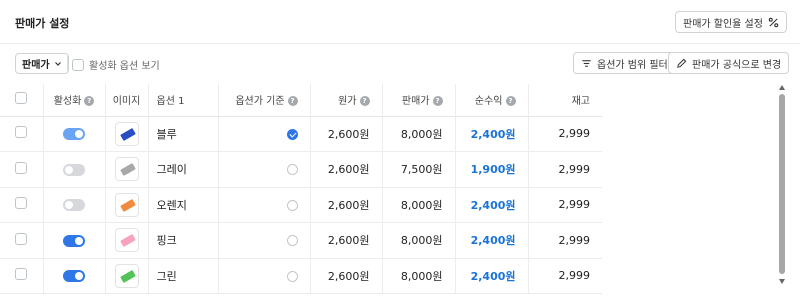 This screenshot has width=800, height=301. Describe the element at coordinates (260, 102) in the screenshot. I see `header-base-option-label: 옵션가 기준` at that location.